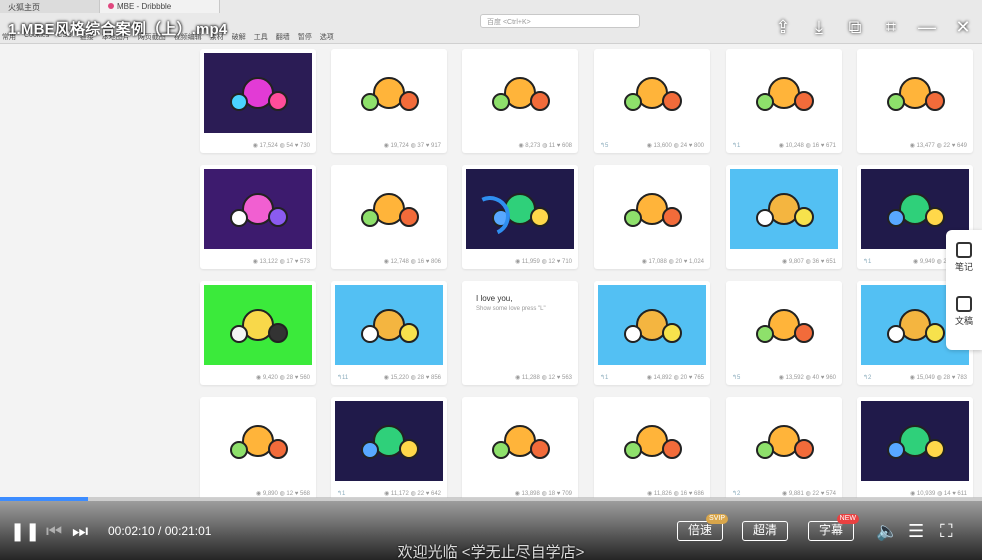 This screenshot has width=982, height=560. Describe the element at coordinates (916, 531) in the screenshot. I see `playlist-icon: ☰` at that location.